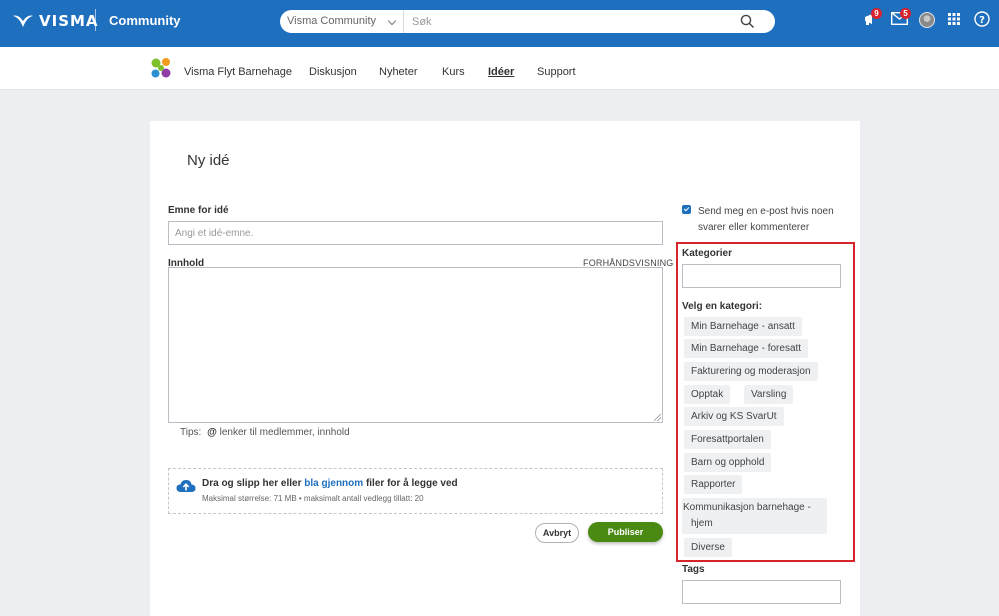  I want to click on category-chip: Kommunikasjon barnehage - hjem, so click(754, 516).